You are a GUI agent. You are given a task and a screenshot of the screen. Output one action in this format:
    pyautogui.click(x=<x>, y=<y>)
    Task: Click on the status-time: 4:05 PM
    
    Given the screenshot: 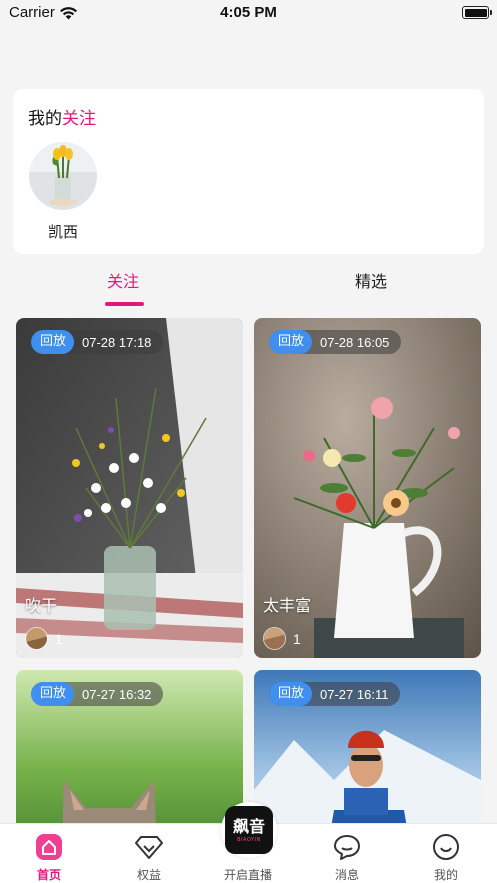 What is the action you would take?
    pyautogui.click(x=248, y=12)
    